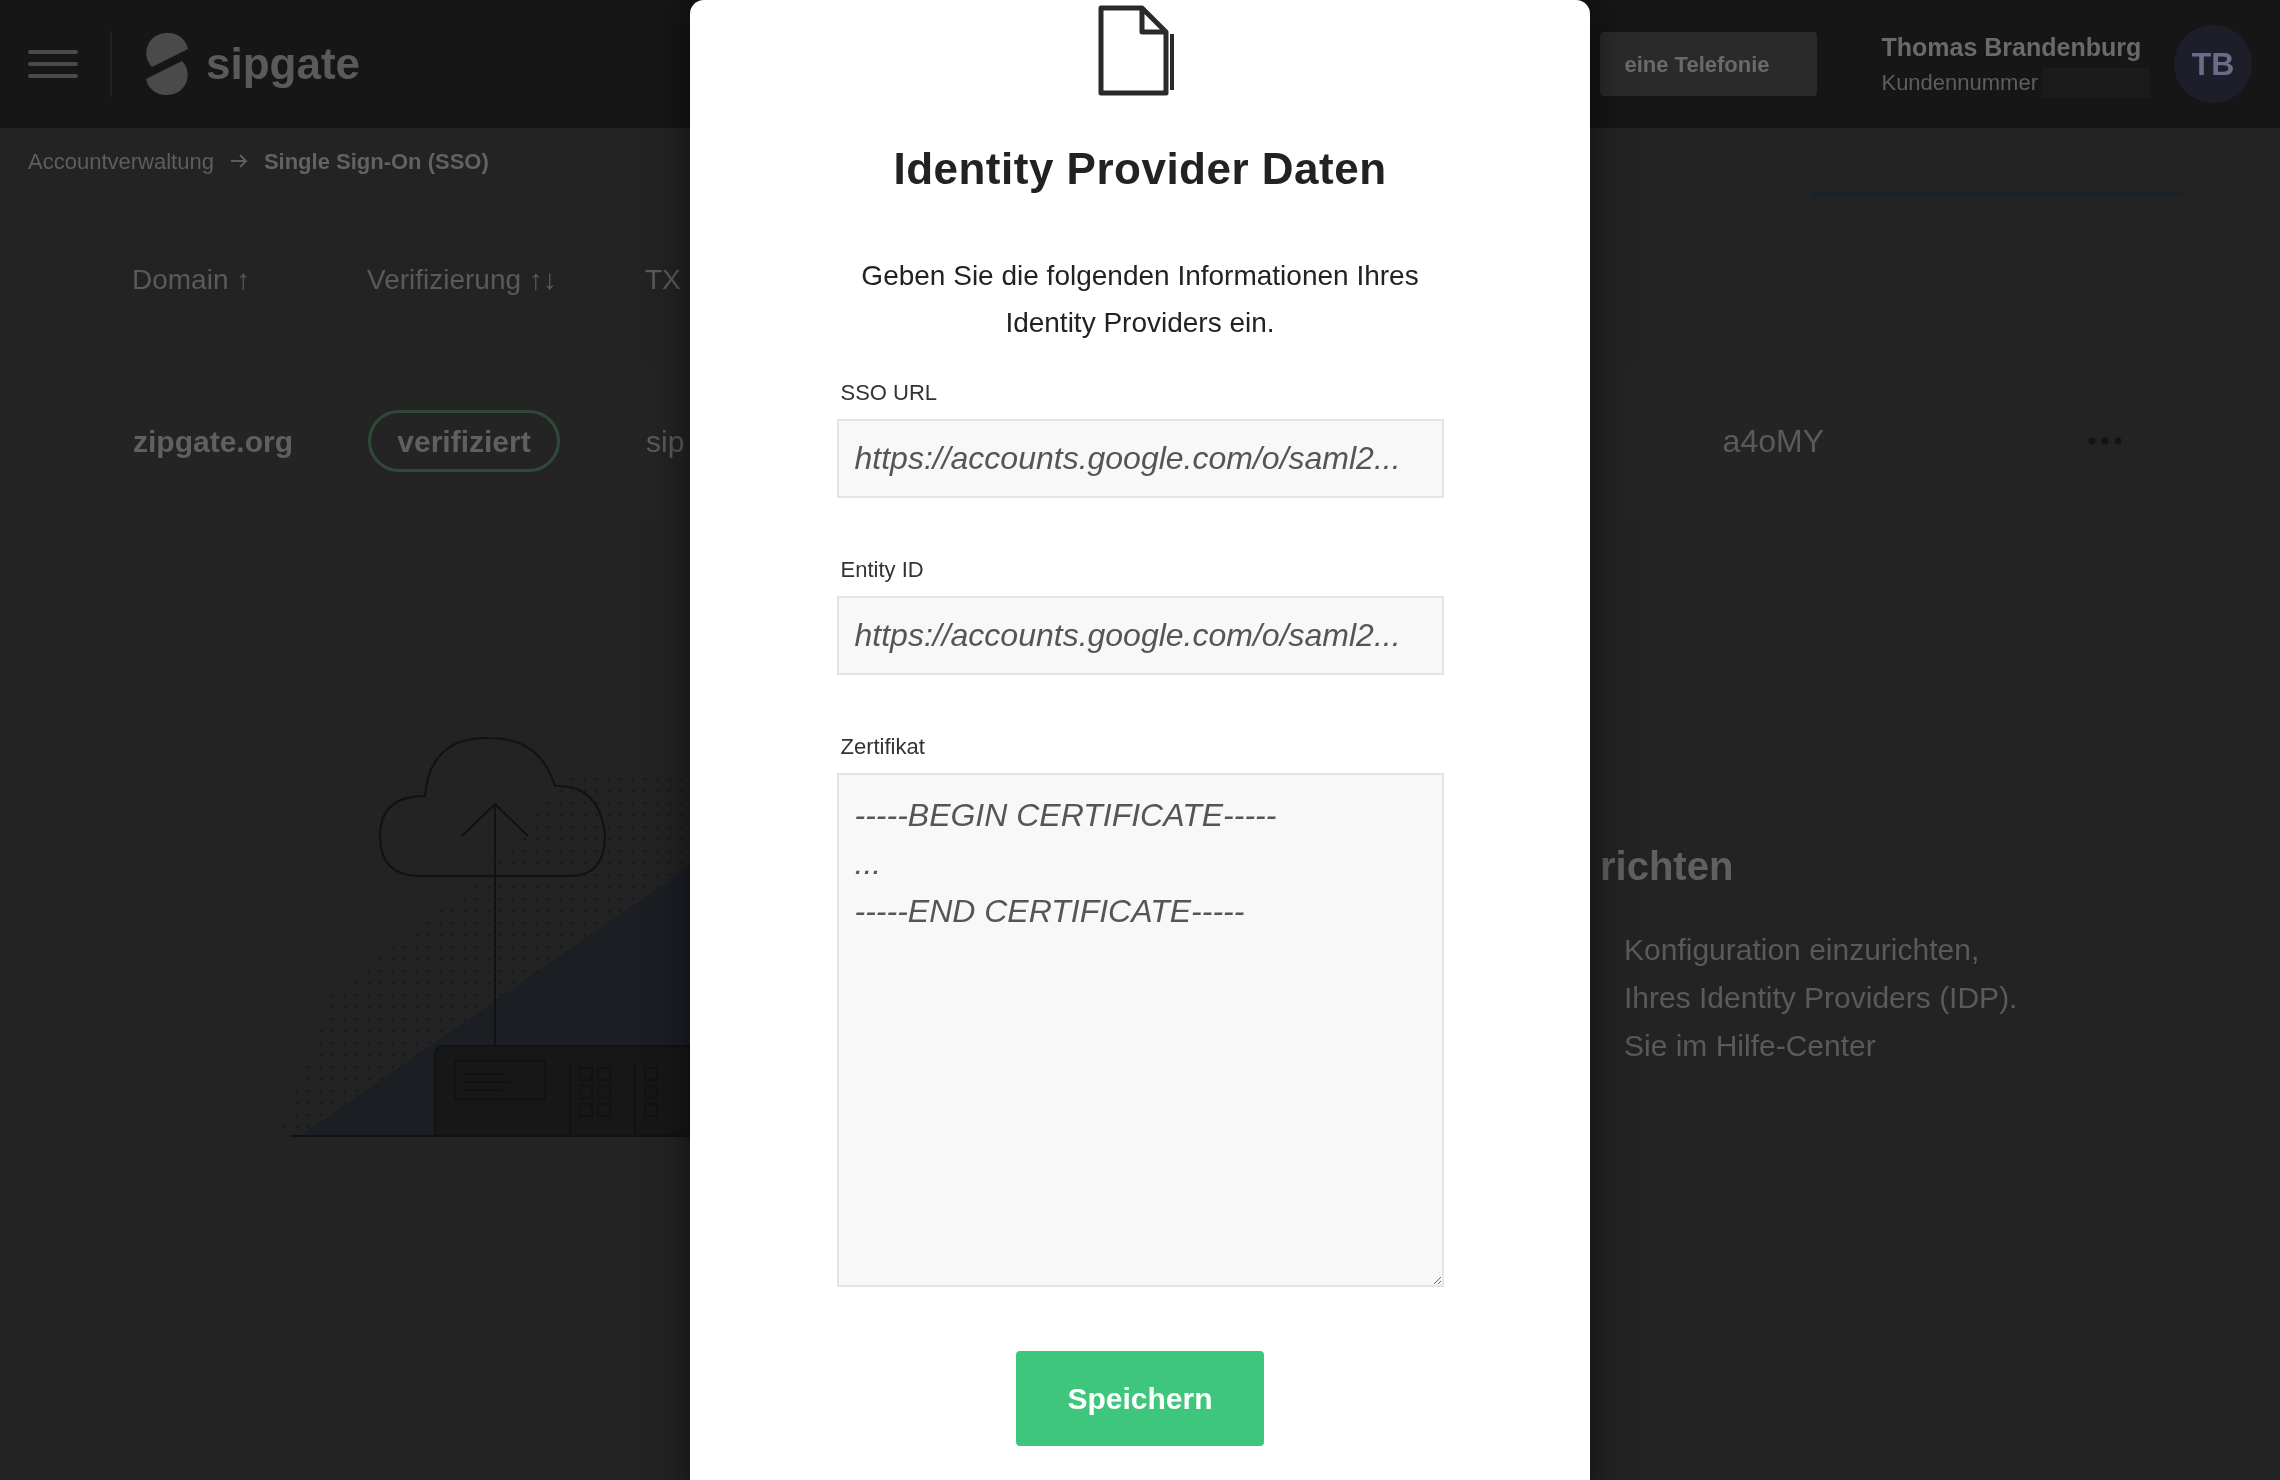 The width and height of the screenshot is (2280, 1480). I want to click on logo-icon, so click(167, 64).